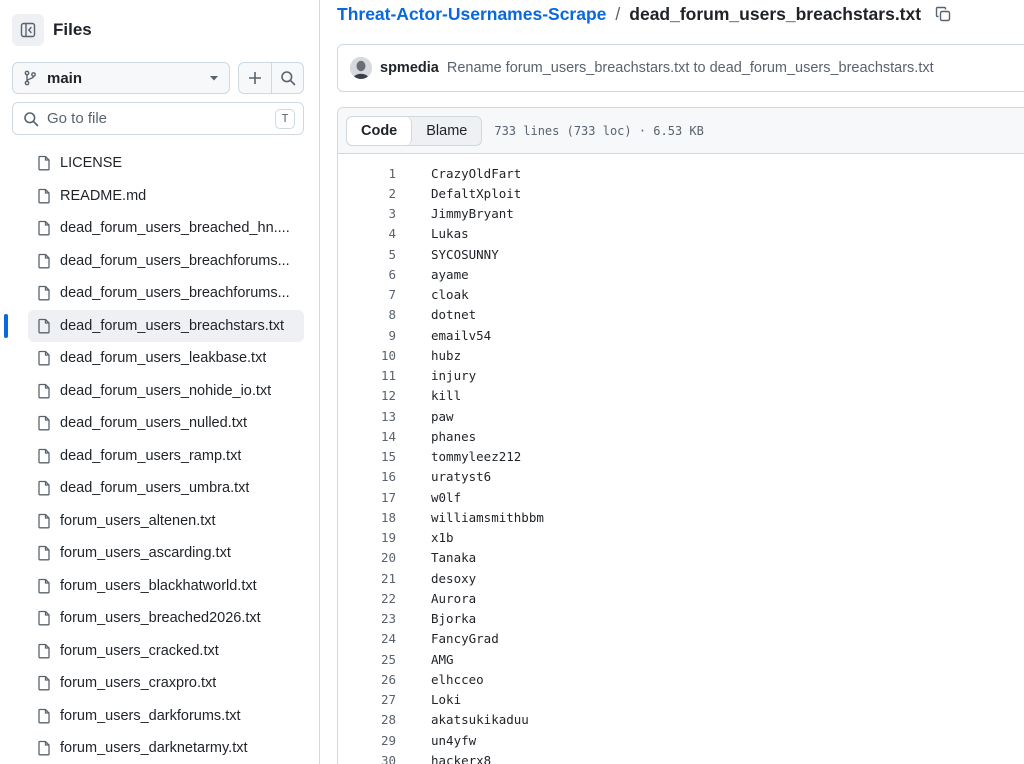 The image size is (1024, 764). What do you see at coordinates (681, 416) in the screenshot?
I see `code-line: 13 paw` at bounding box center [681, 416].